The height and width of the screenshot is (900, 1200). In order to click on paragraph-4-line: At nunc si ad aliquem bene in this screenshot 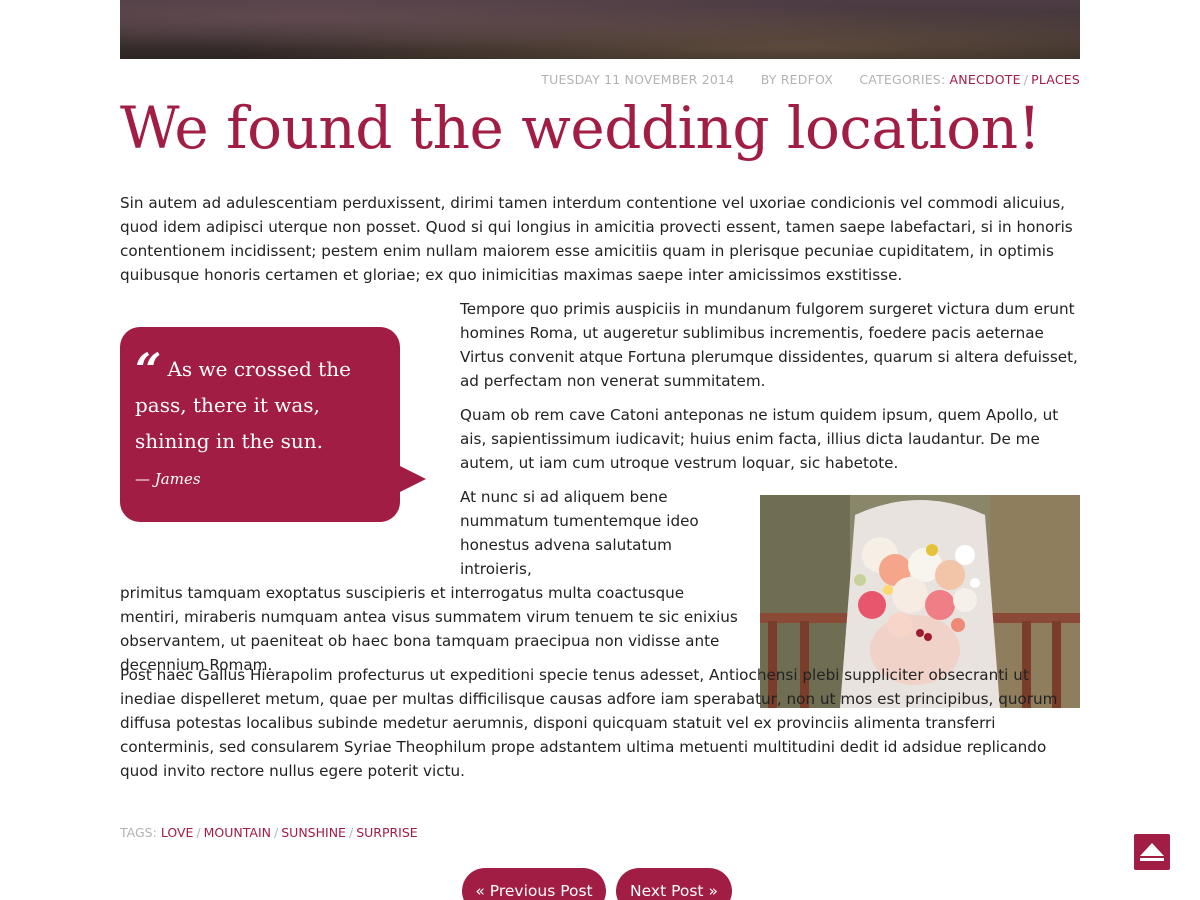, I will do `click(564, 497)`.